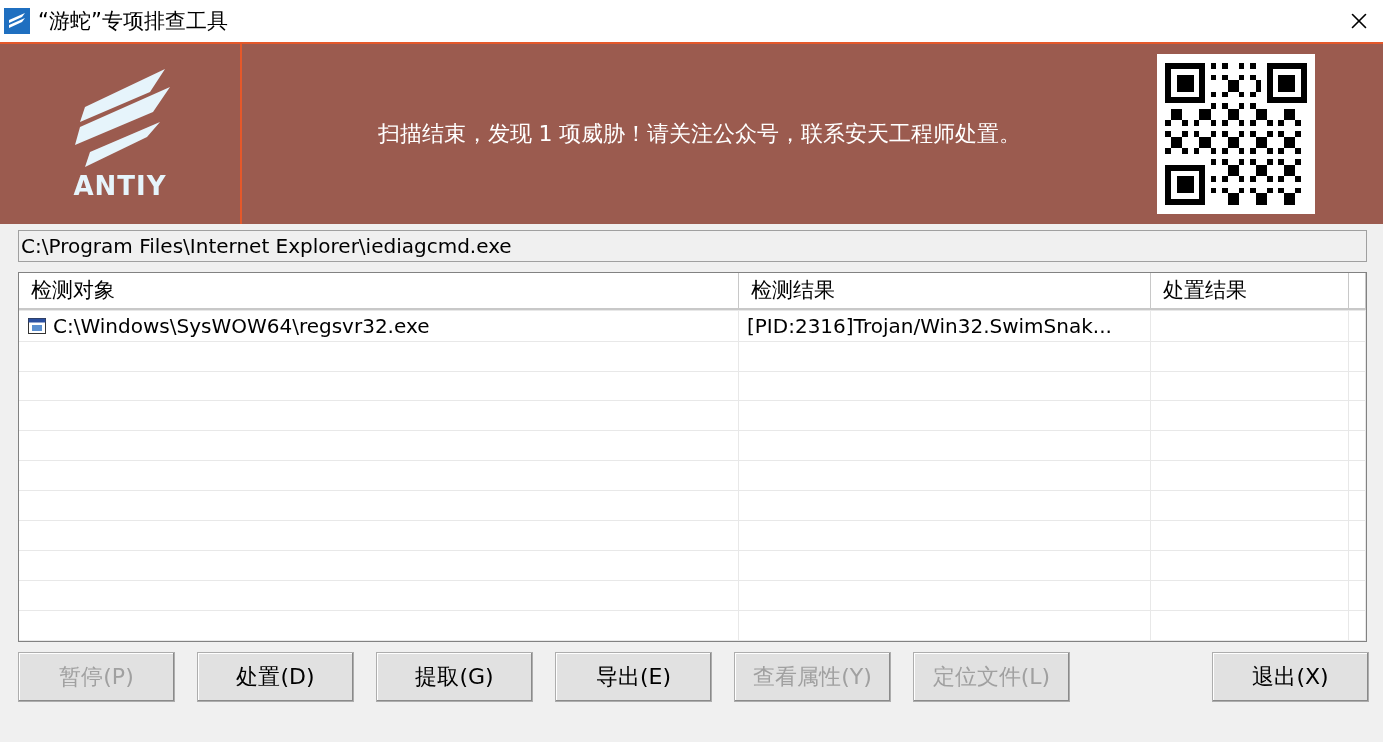  Describe the element at coordinates (454, 677) in the screenshot. I see `action-button: 提取(G)` at that location.